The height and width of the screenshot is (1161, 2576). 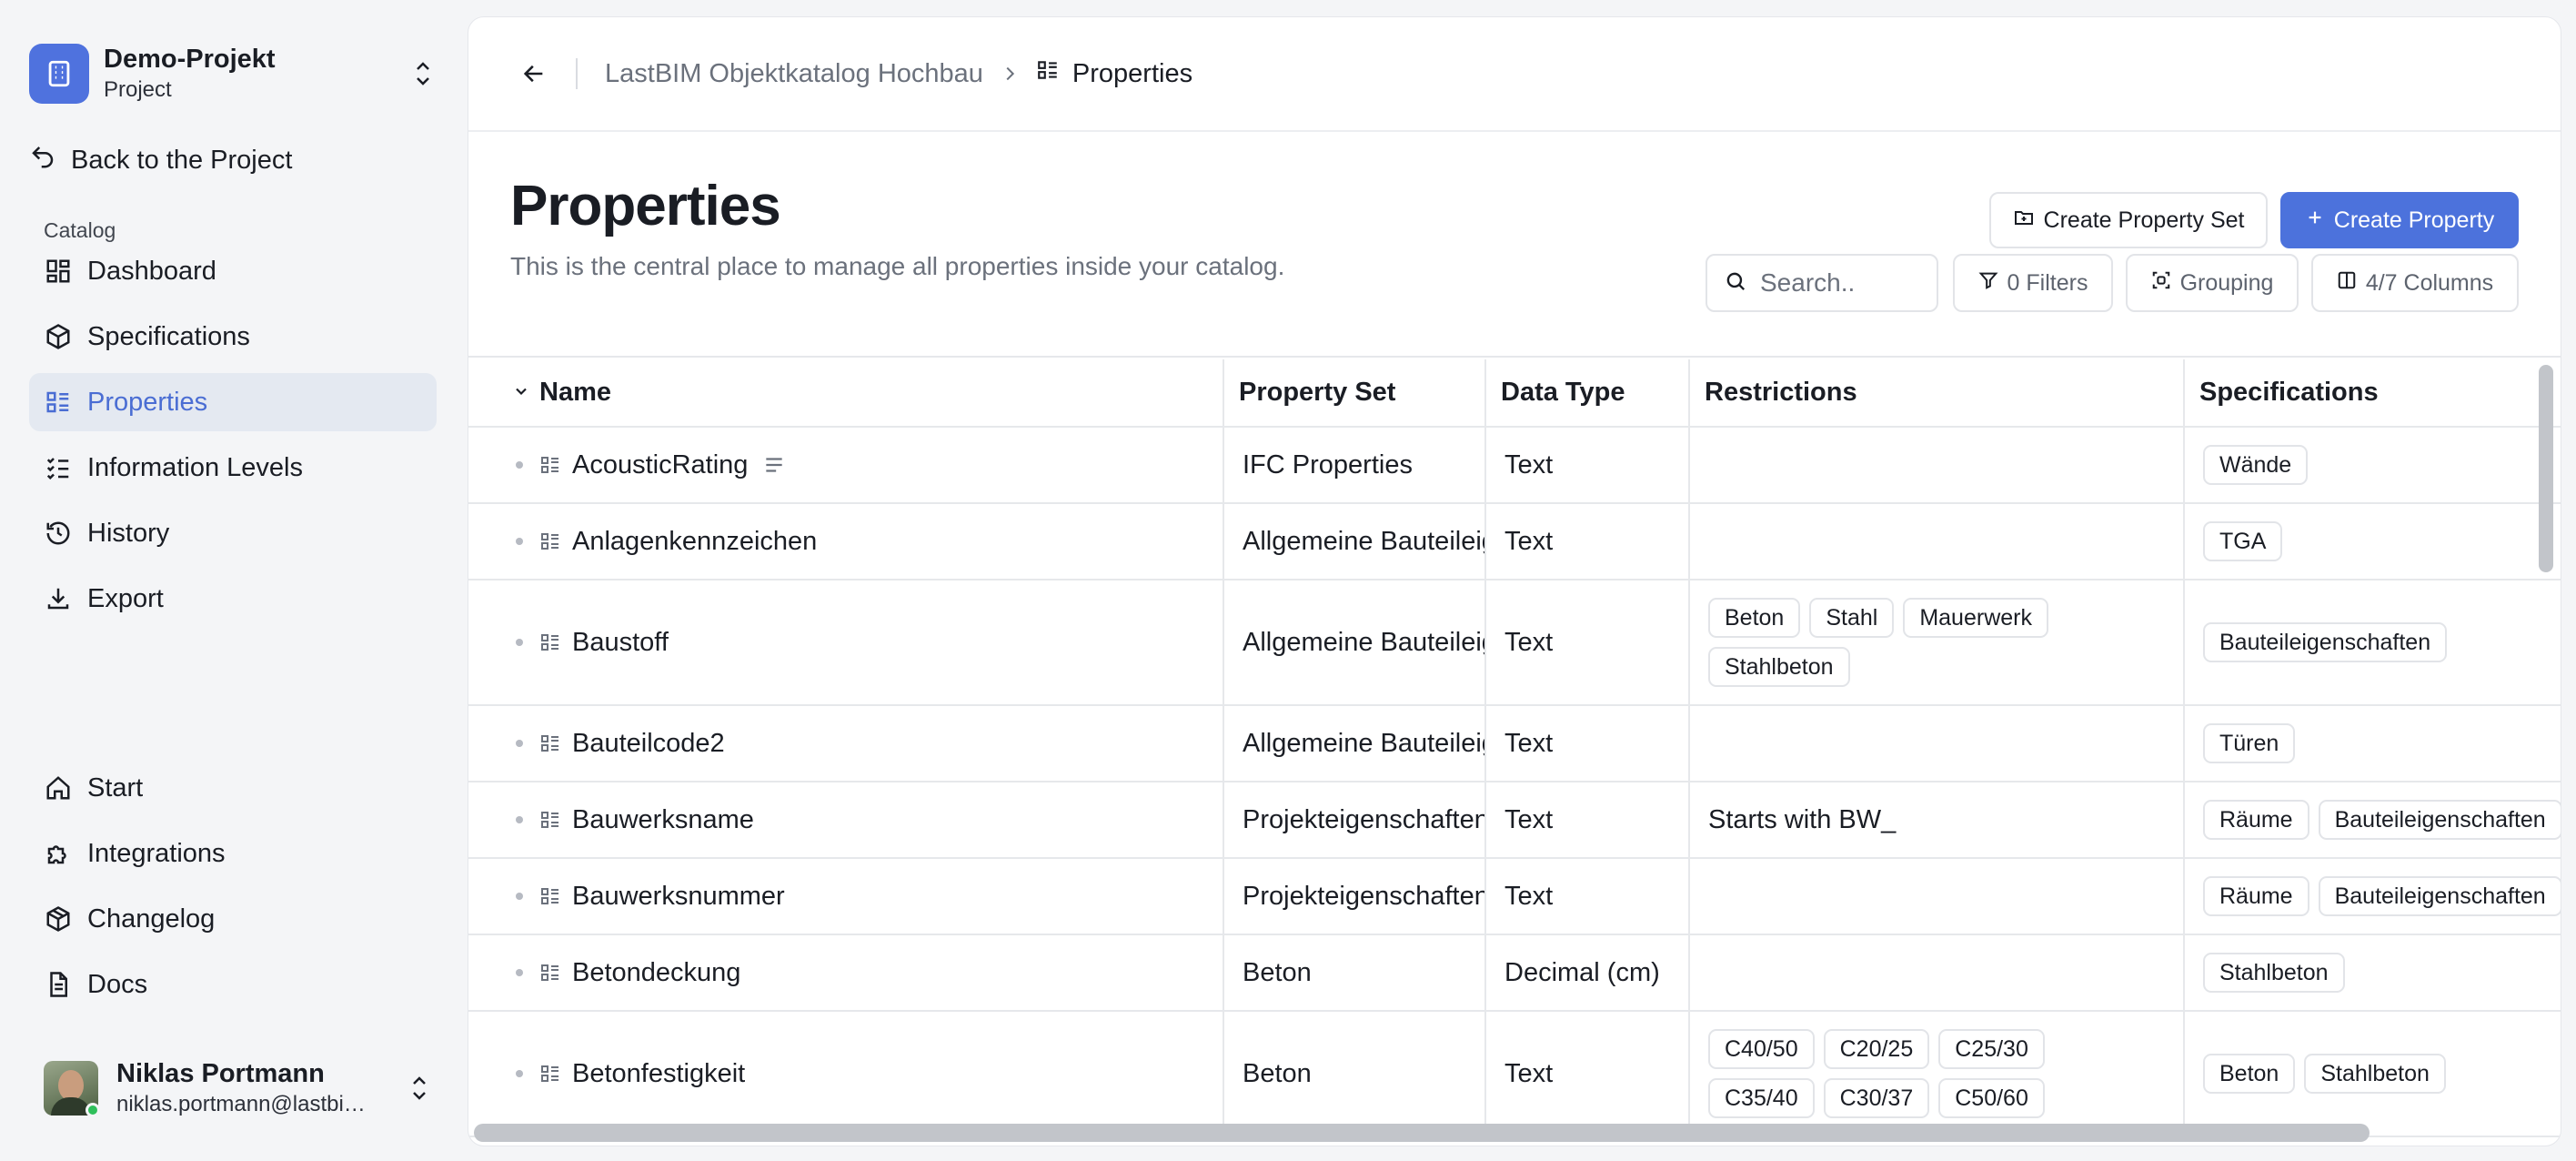 What do you see at coordinates (1842, 283) in the screenshot?
I see `search-input` at bounding box center [1842, 283].